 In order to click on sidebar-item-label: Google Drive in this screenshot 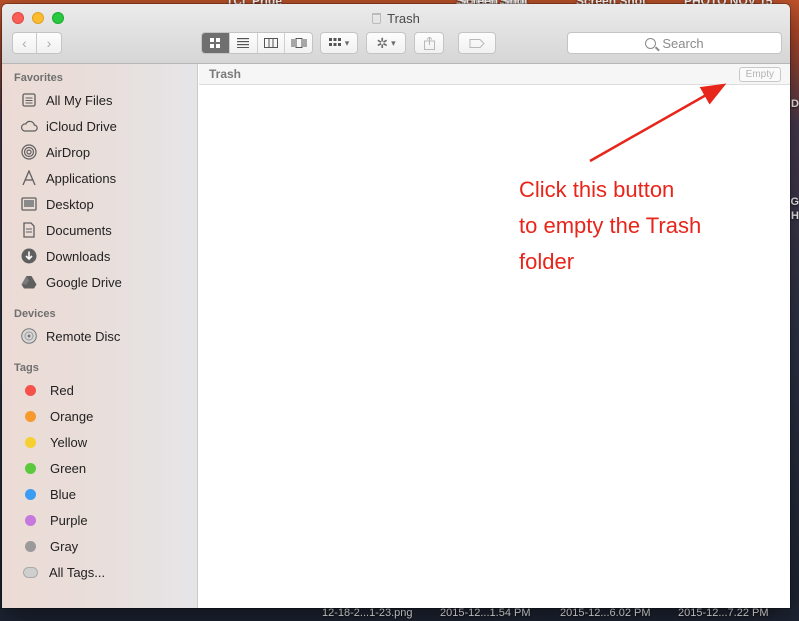, I will do `click(84, 282)`.